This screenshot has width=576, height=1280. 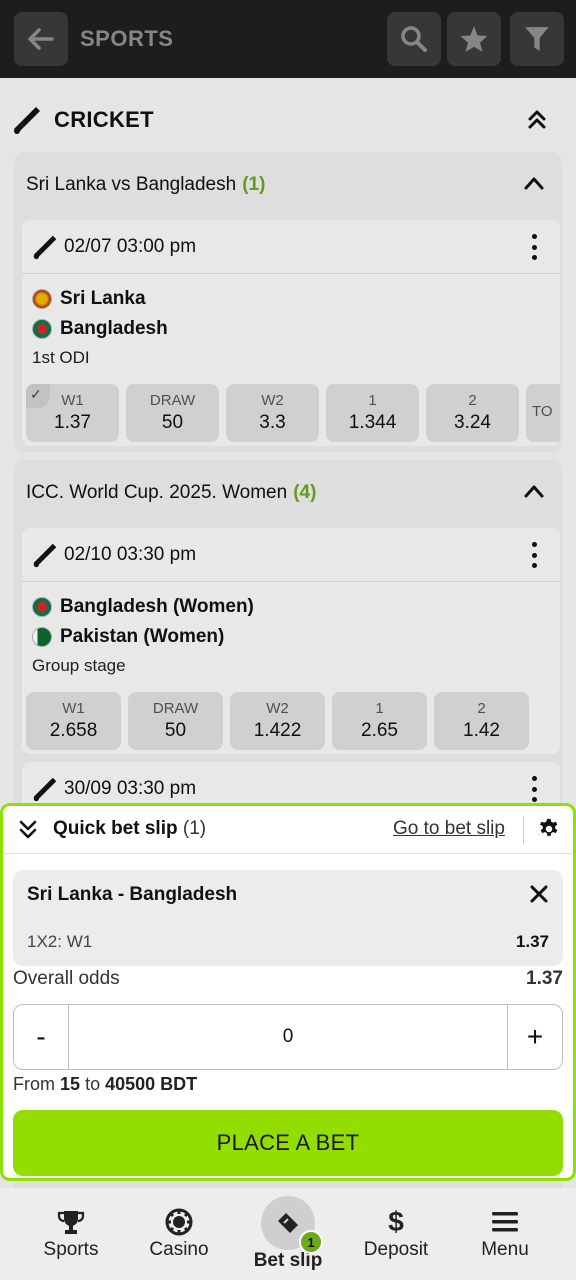 What do you see at coordinates (396, 1234) in the screenshot?
I see `nav-deposit: $ Deposit` at bounding box center [396, 1234].